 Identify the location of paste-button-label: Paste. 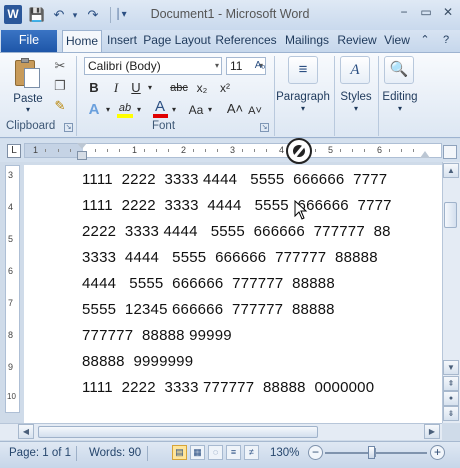
(28, 99).